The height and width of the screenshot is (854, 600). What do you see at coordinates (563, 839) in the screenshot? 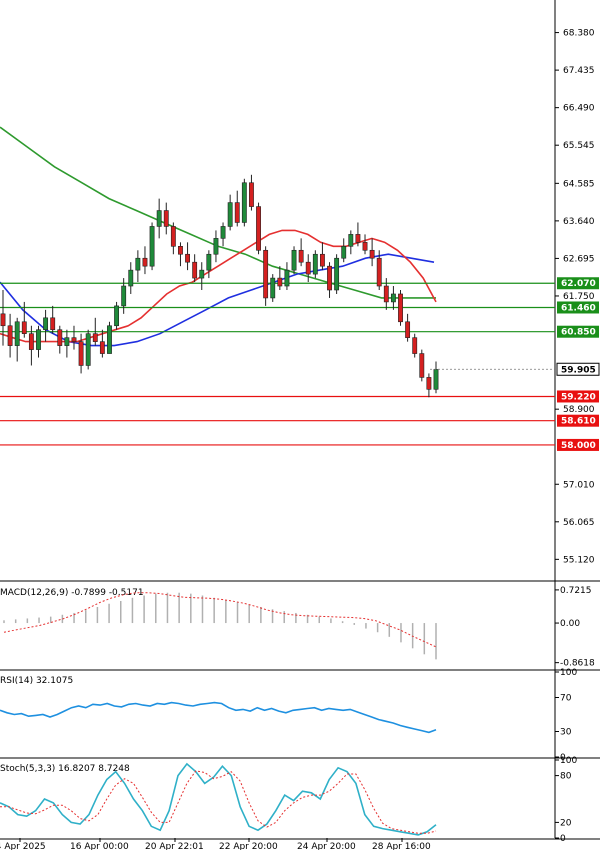
I see `stoch-tick-label: 0` at bounding box center [563, 839].